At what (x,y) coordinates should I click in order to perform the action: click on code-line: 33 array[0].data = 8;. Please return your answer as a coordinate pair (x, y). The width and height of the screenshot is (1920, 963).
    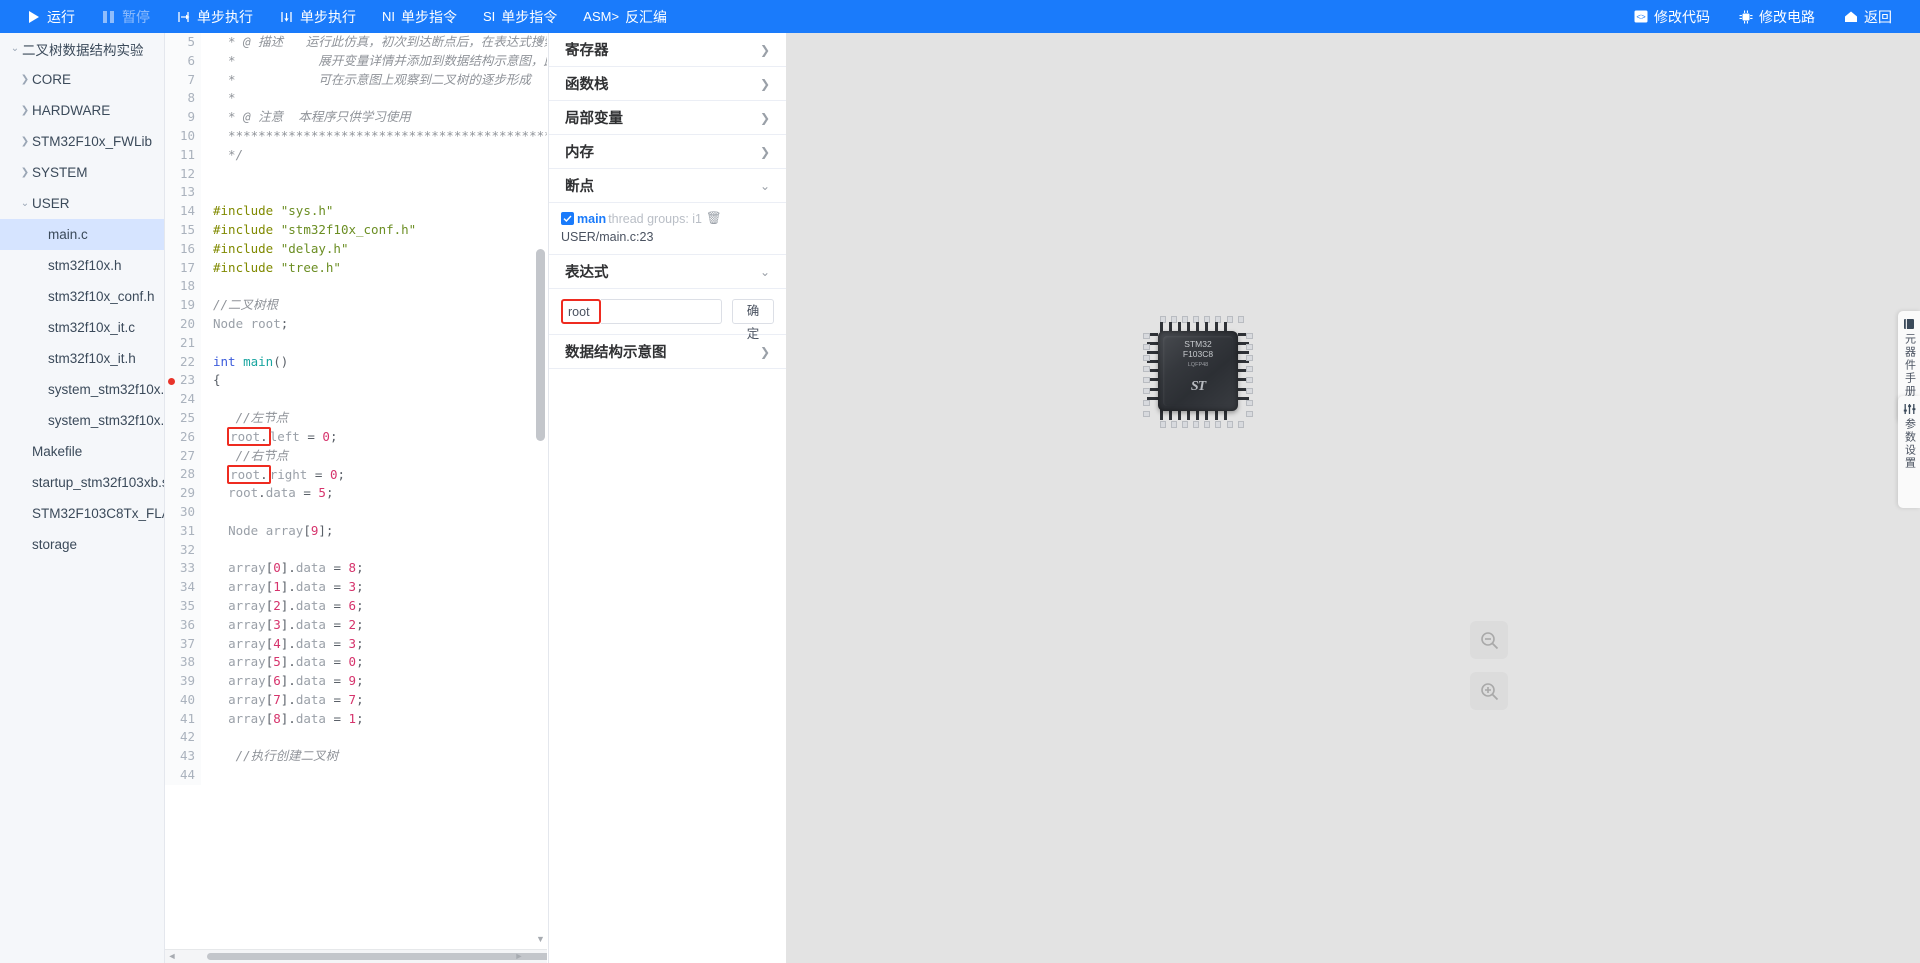
    Looking at the image, I should click on (356, 569).